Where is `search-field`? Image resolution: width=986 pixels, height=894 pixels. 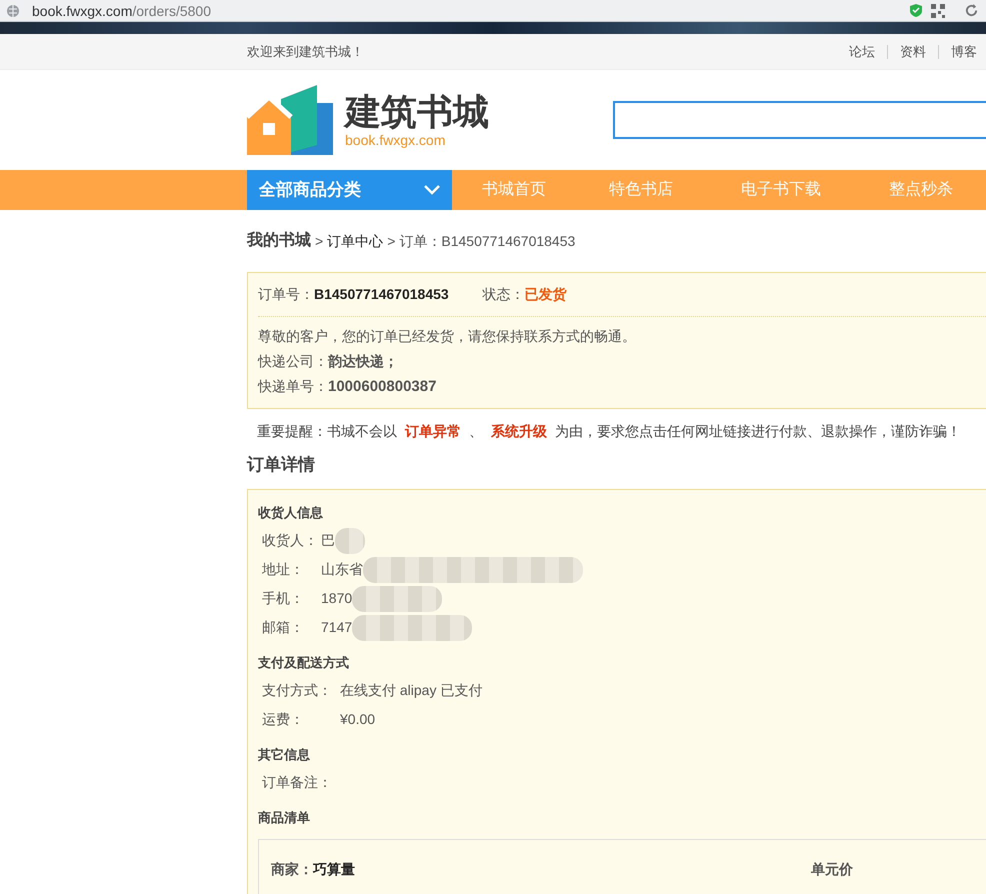 search-field is located at coordinates (799, 120).